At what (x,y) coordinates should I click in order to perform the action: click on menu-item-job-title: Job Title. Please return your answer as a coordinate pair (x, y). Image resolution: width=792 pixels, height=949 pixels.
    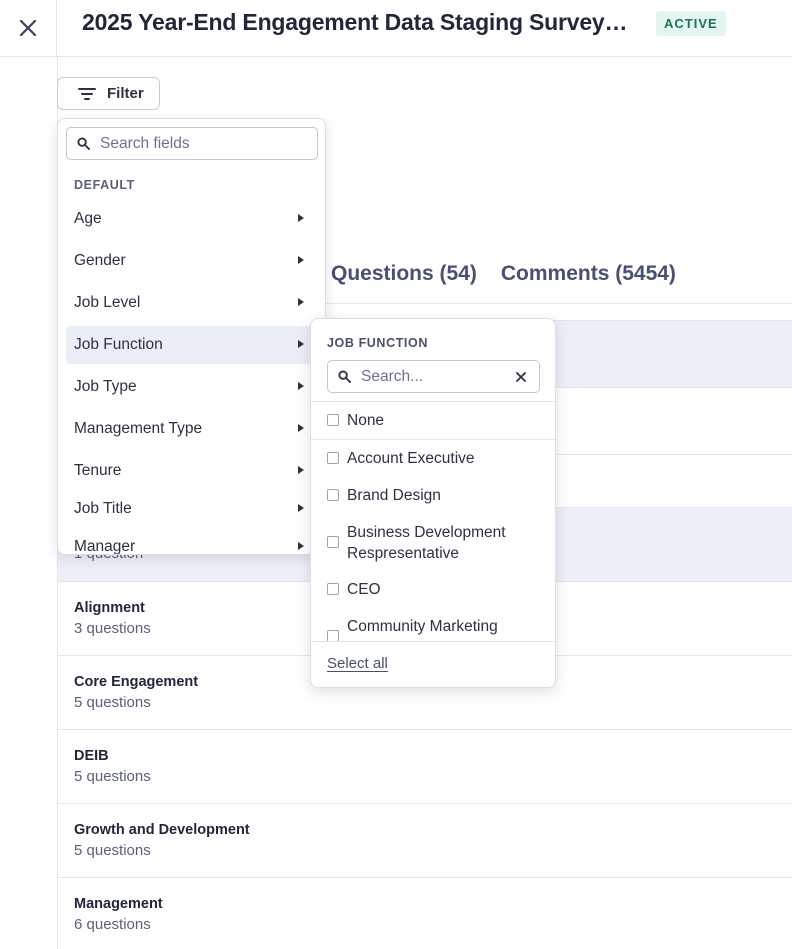
    Looking at the image, I should click on (192, 509).